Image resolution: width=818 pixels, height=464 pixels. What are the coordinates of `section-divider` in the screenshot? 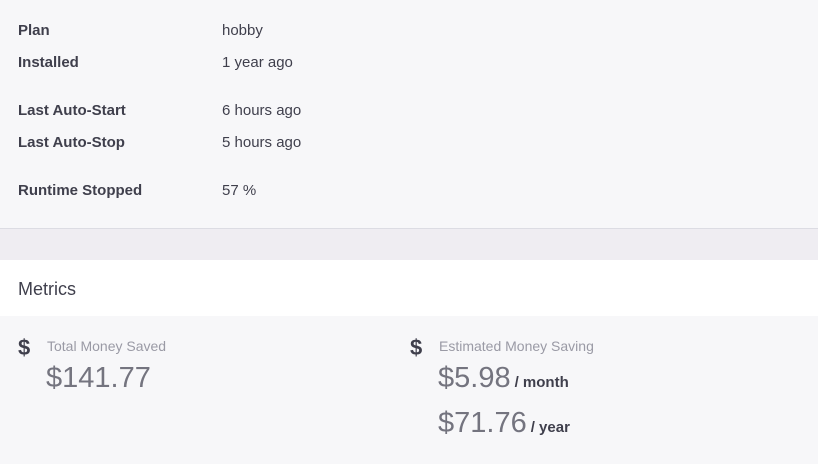 It's located at (409, 244).